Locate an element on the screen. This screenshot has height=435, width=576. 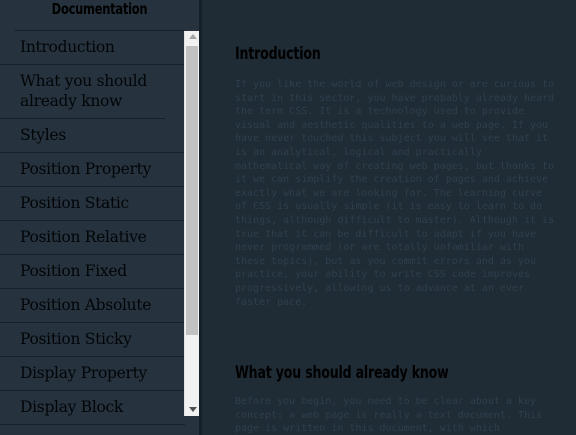
nav-link-label: Introduction is located at coordinates (67, 47).